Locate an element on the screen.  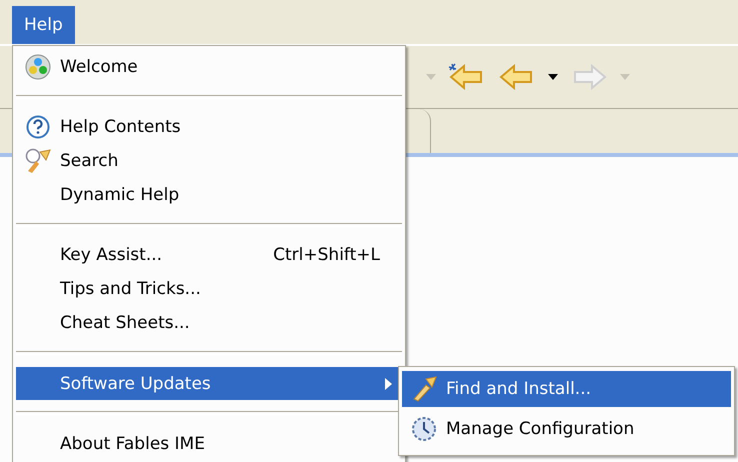
menu-item: Dynamic Help is located at coordinates (209, 195).